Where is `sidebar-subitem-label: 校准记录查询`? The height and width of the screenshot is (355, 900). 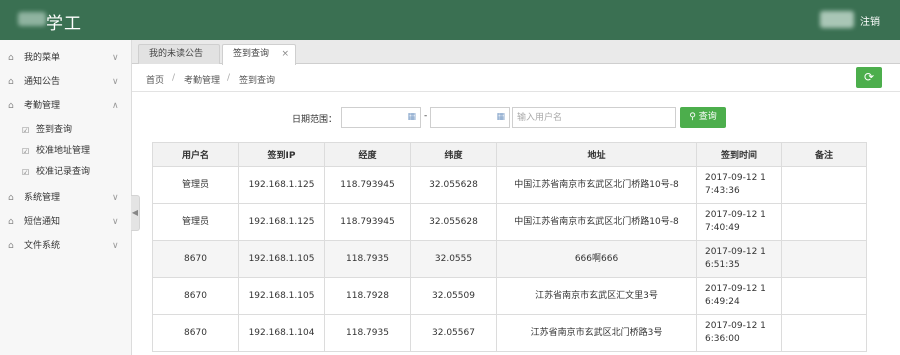
sidebar-subitem-label: 校准记录查询 is located at coordinates (63, 172).